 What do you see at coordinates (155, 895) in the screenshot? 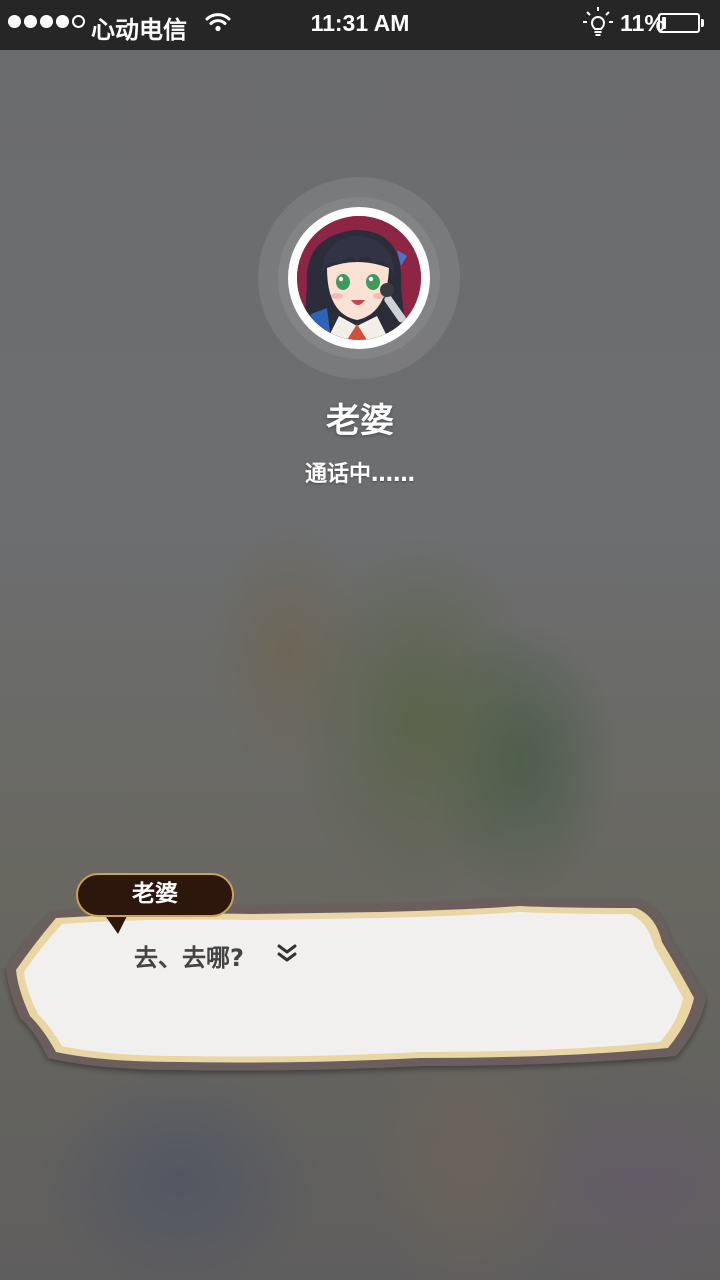
I see `speaker-name-tag: 老婆` at bounding box center [155, 895].